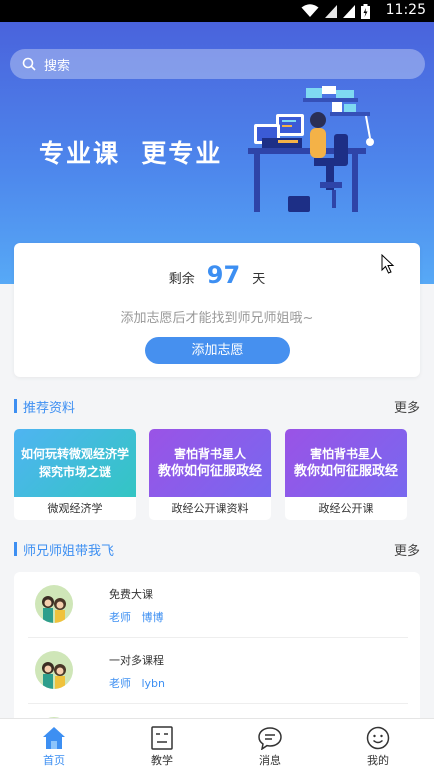 The height and width of the screenshot is (772, 434). I want to click on search-bar: 搜索, so click(217, 64).